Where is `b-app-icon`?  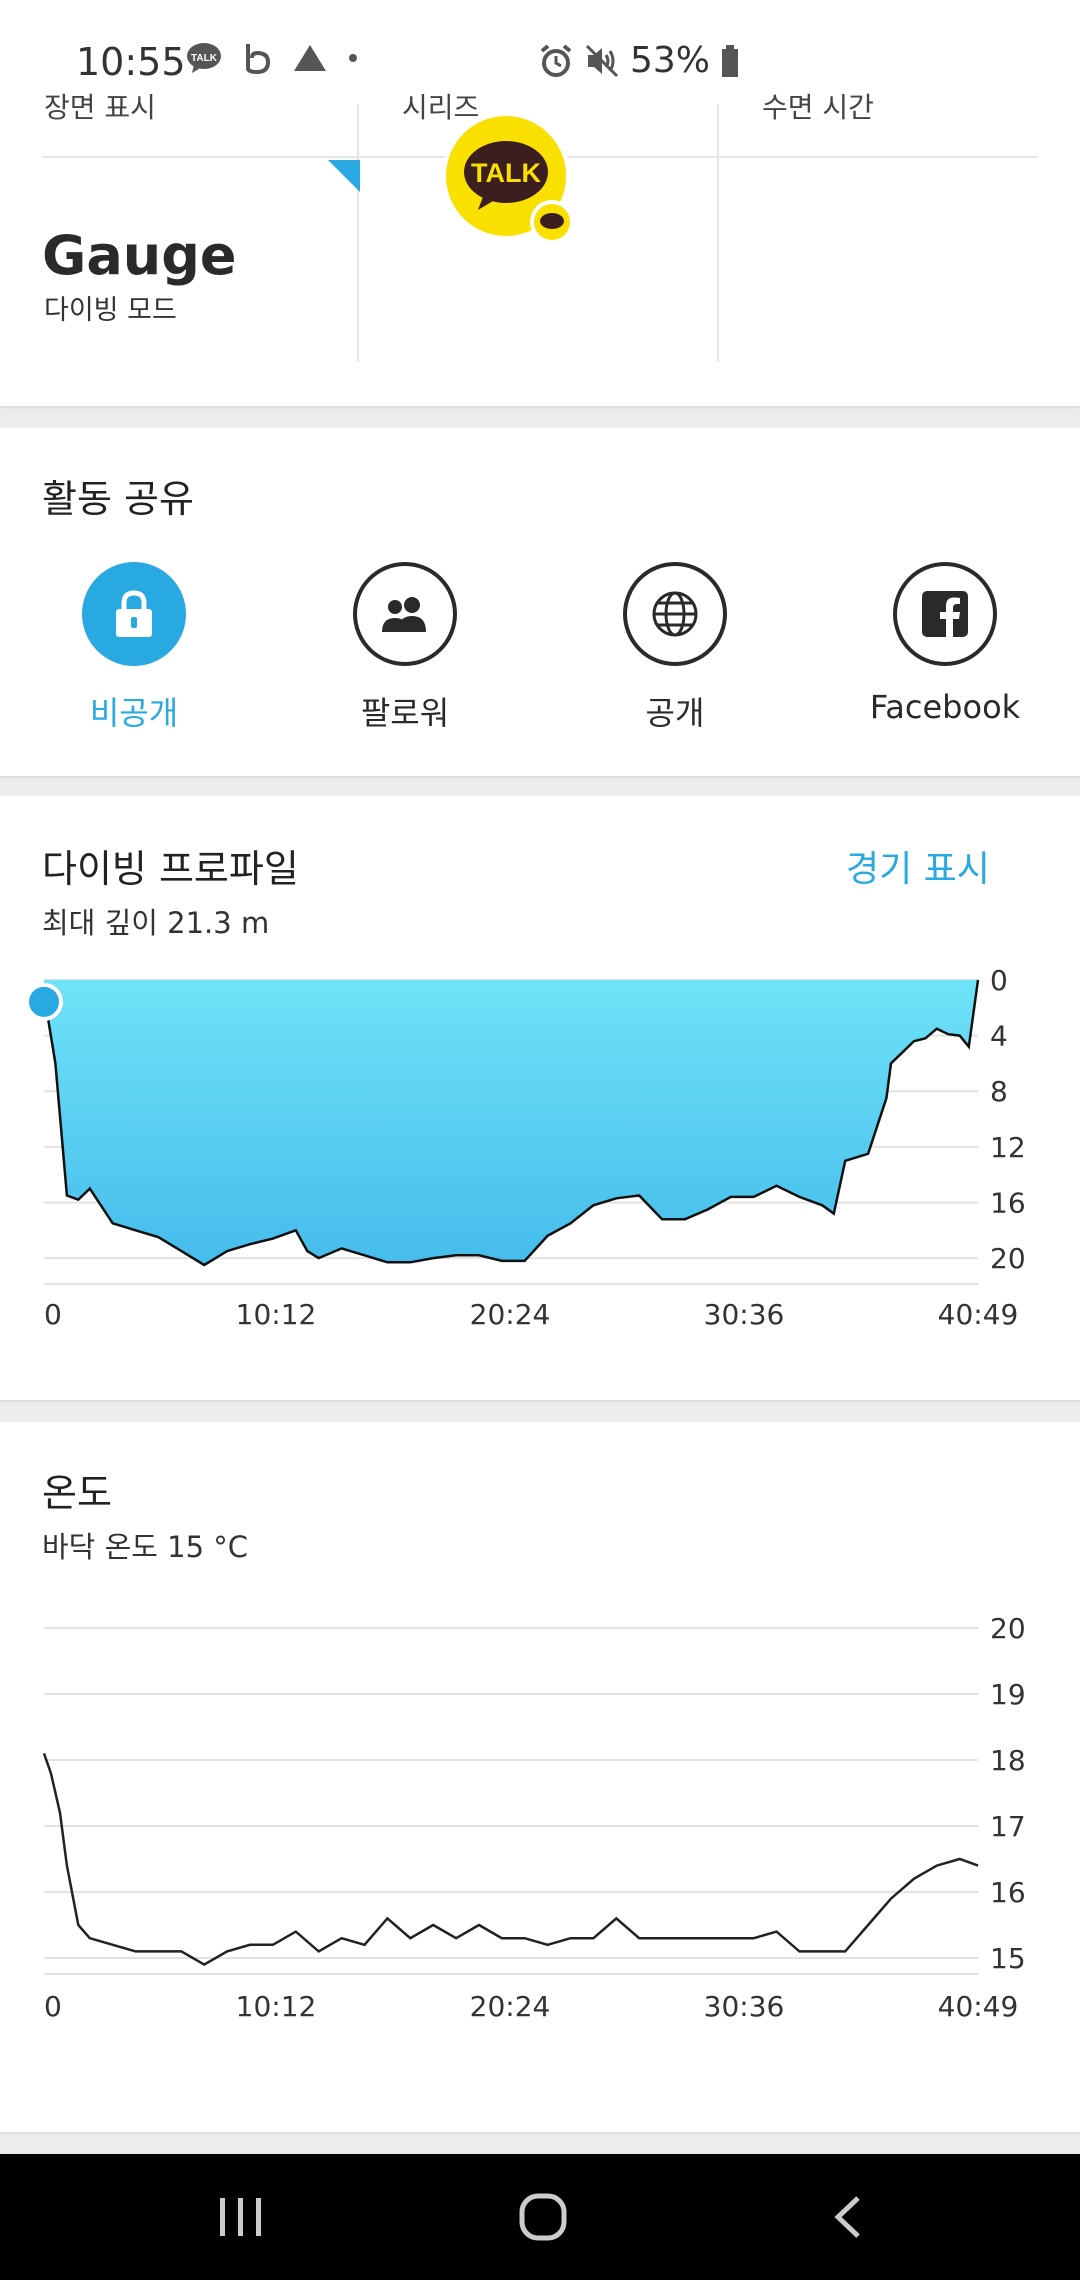 b-app-icon is located at coordinates (258, 59).